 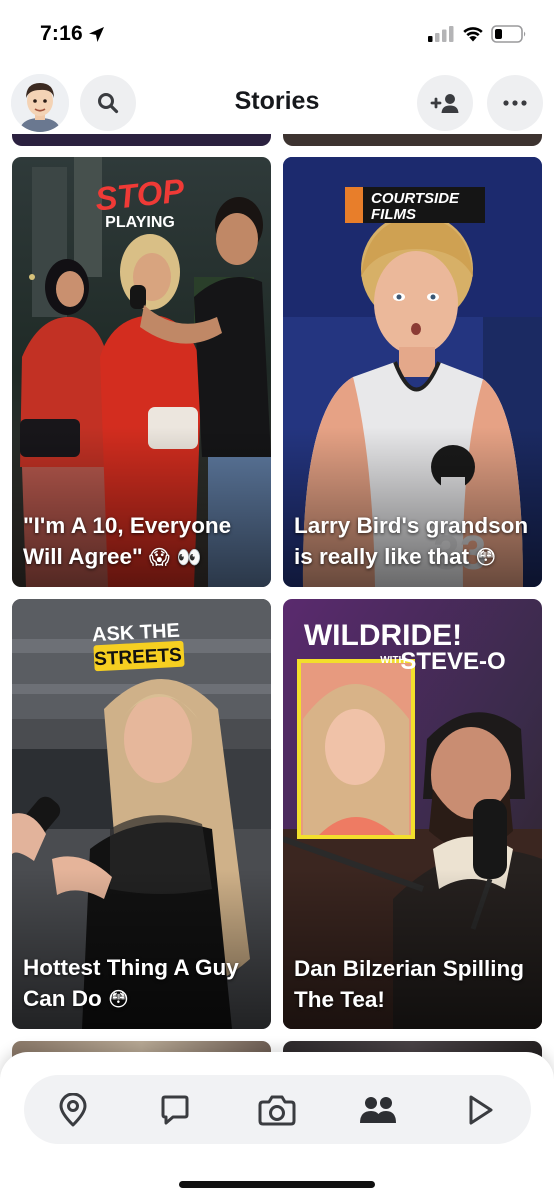 I want to click on wifi-icon, so click(x=473, y=34).